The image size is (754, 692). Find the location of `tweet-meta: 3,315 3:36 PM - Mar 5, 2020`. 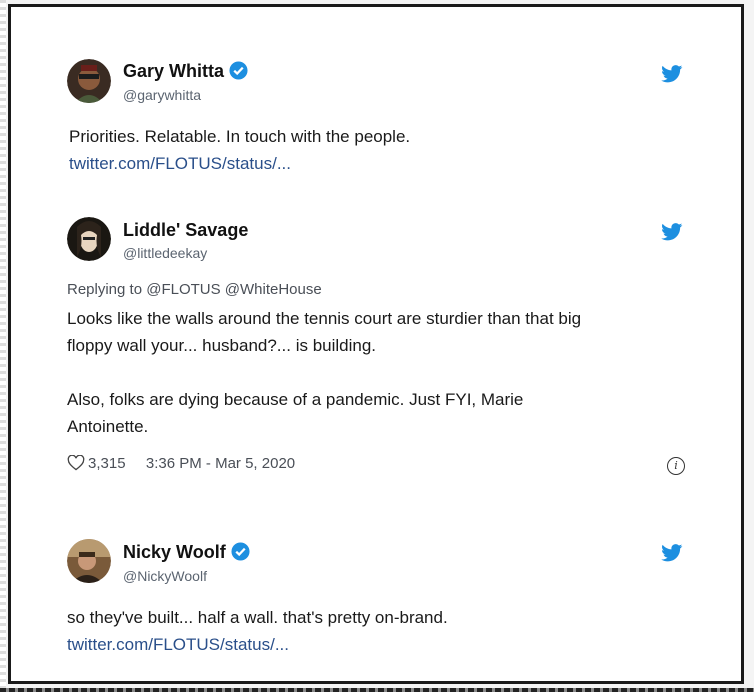

tweet-meta: 3,315 3:36 PM - Mar 5, 2020 is located at coordinates (181, 464).